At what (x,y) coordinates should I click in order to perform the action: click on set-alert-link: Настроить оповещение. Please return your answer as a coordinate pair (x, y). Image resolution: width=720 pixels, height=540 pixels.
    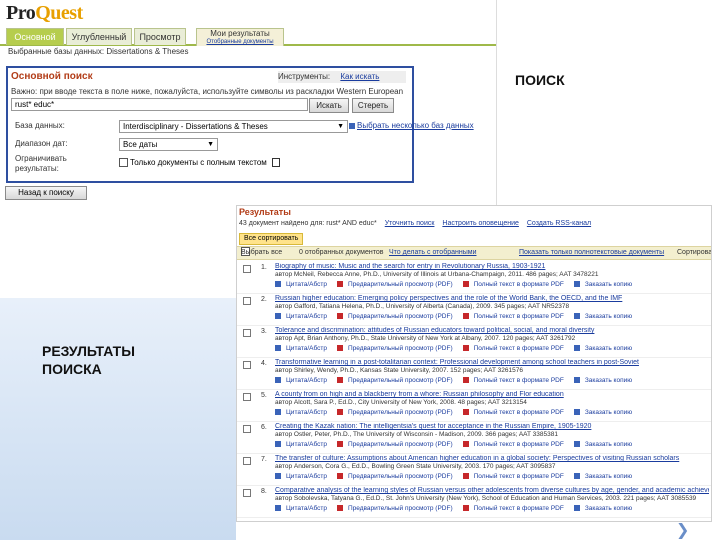
    Looking at the image, I should click on (480, 223).